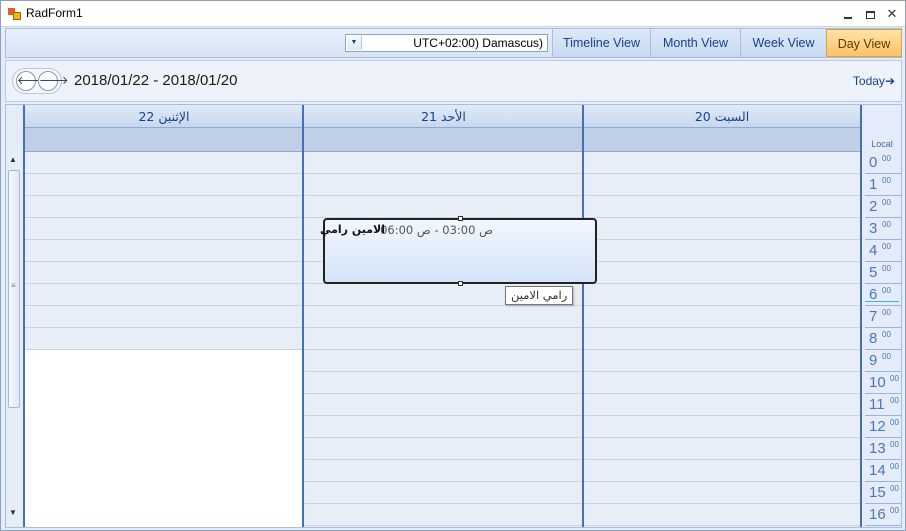  What do you see at coordinates (722, 116) in the screenshot?
I see `day-header: 20 السبت` at bounding box center [722, 116].